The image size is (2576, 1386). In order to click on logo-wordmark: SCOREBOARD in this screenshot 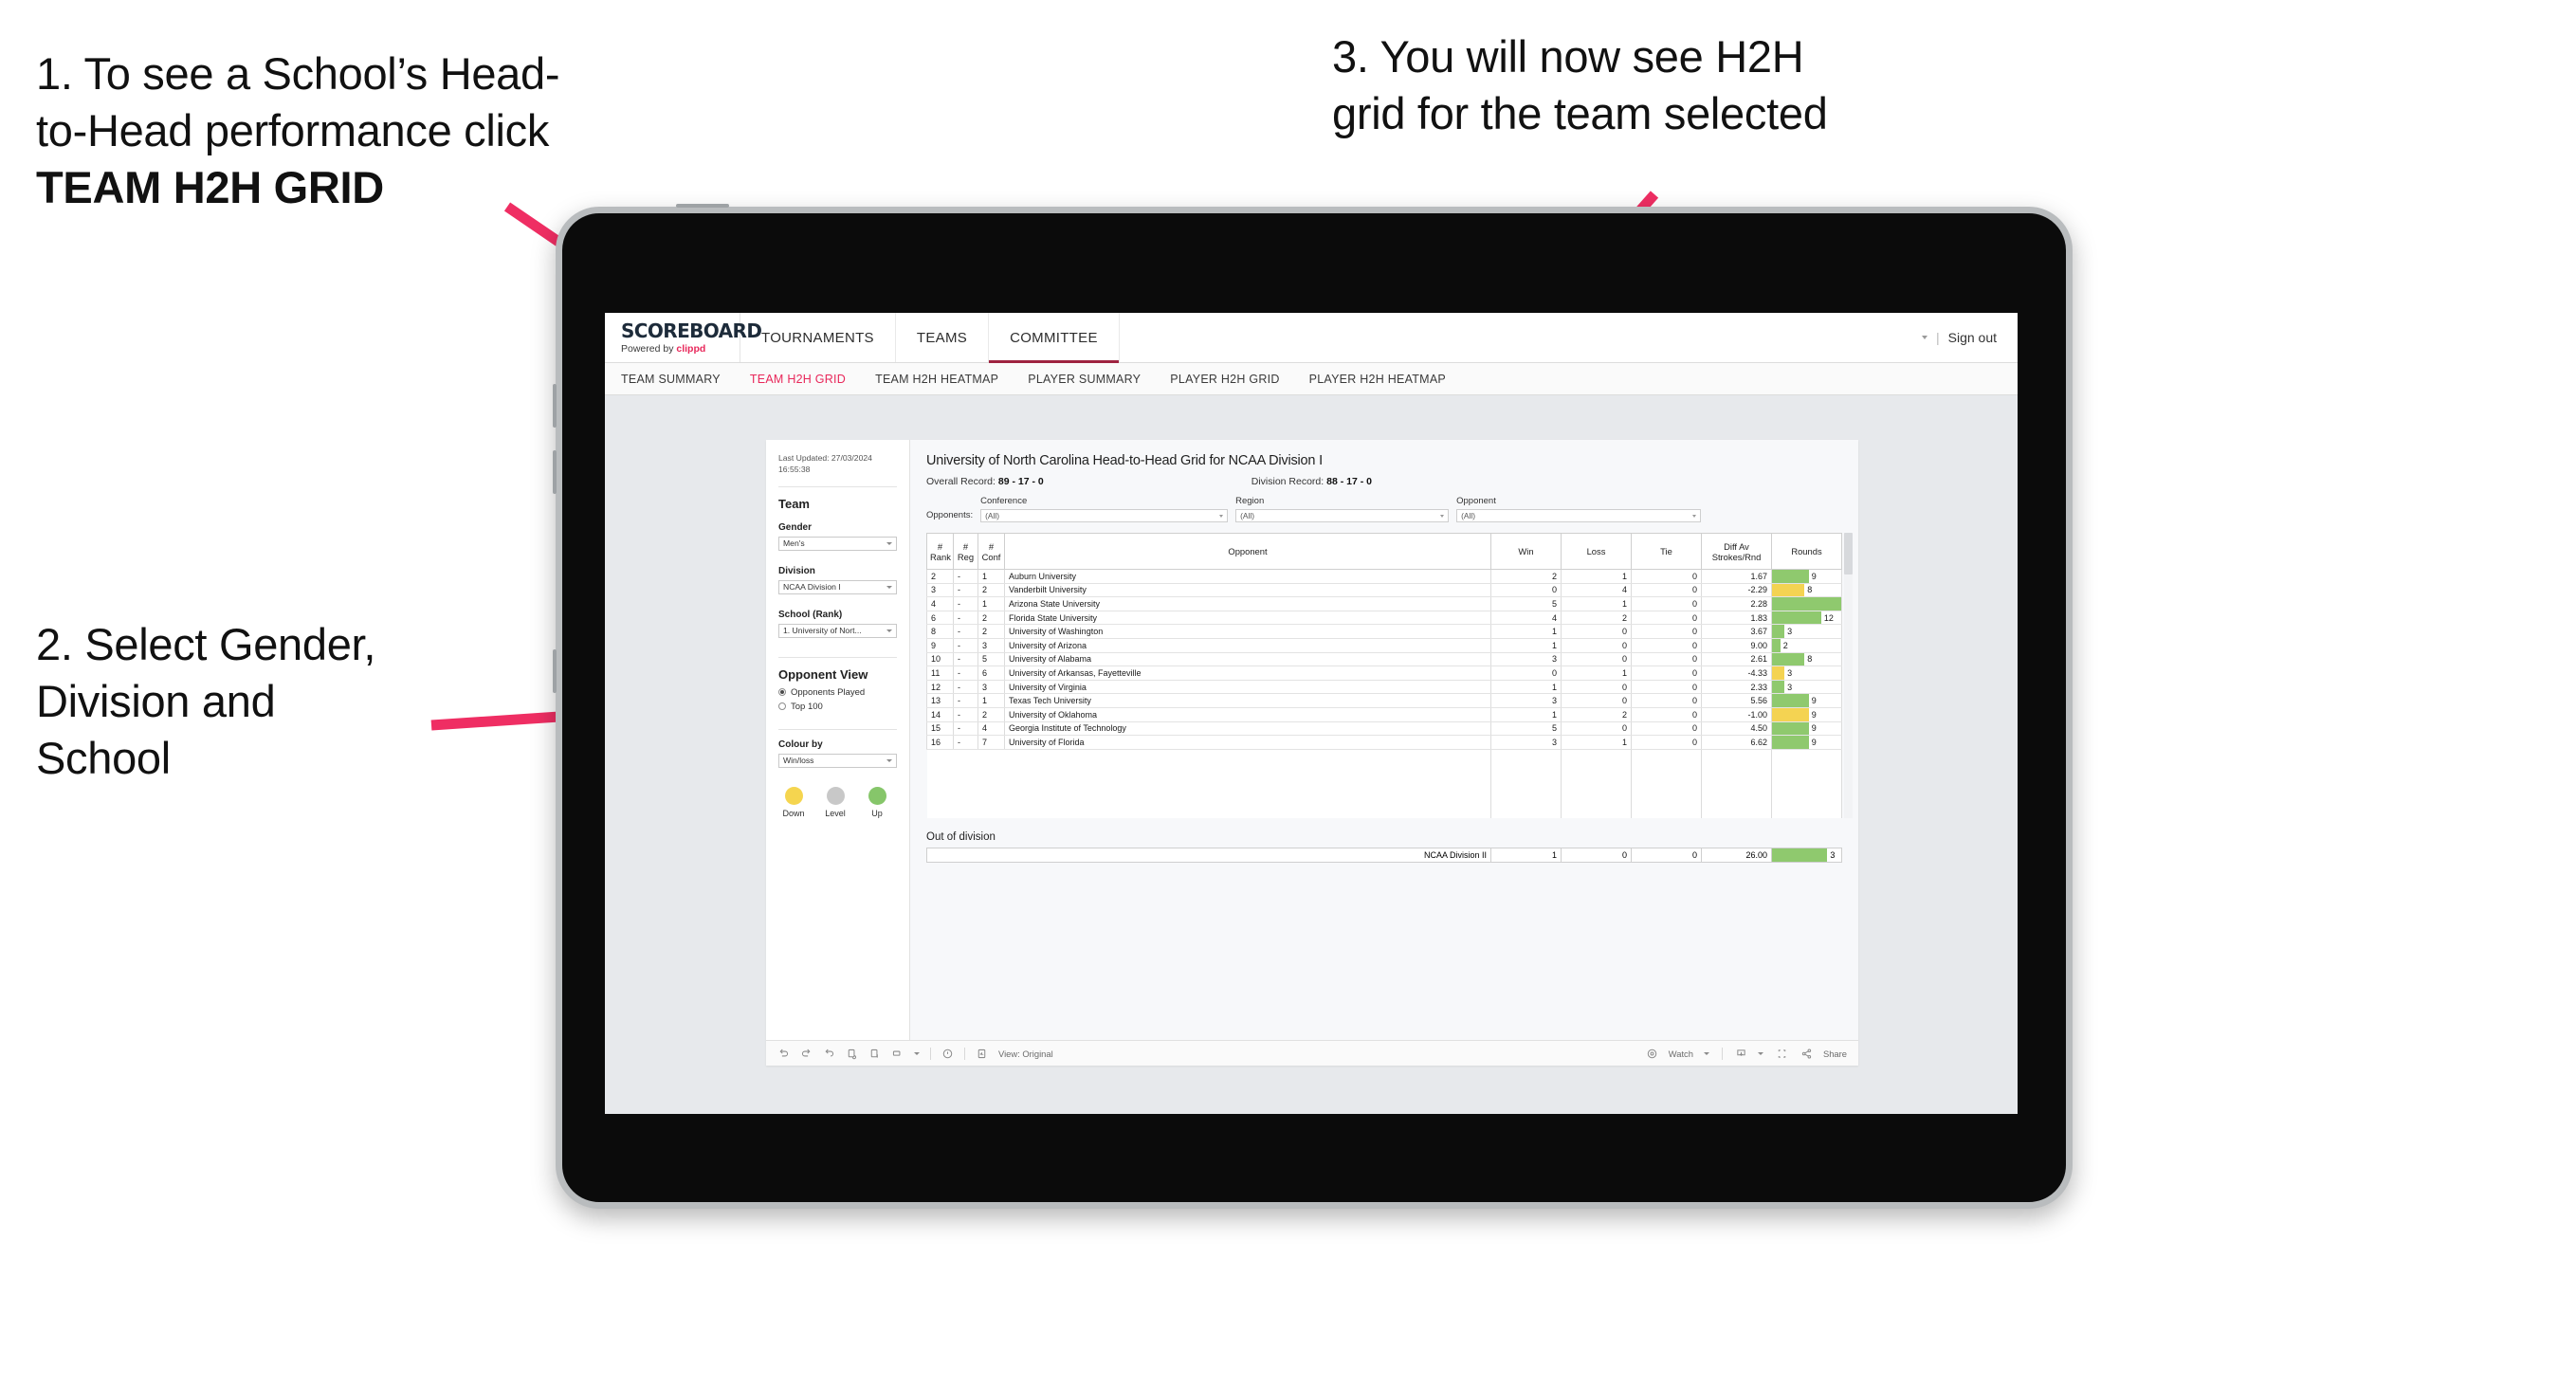, I will do `click(691, 330)`.